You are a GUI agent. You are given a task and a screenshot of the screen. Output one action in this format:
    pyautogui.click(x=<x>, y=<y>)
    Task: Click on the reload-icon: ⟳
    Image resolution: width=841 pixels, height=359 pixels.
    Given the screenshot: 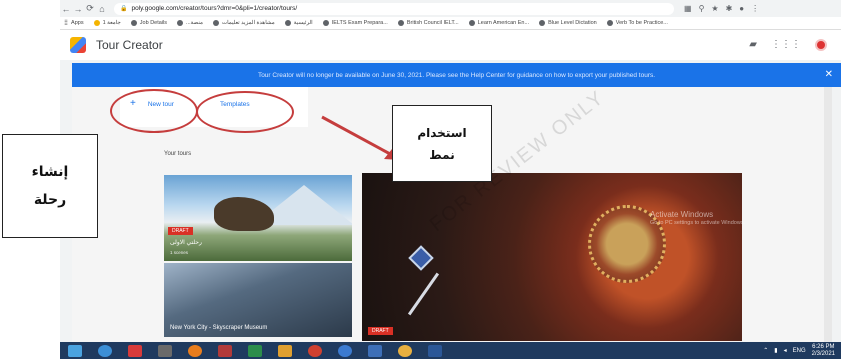 What is the action you would take?
    pyautogui.click(x=90, y=8)
    